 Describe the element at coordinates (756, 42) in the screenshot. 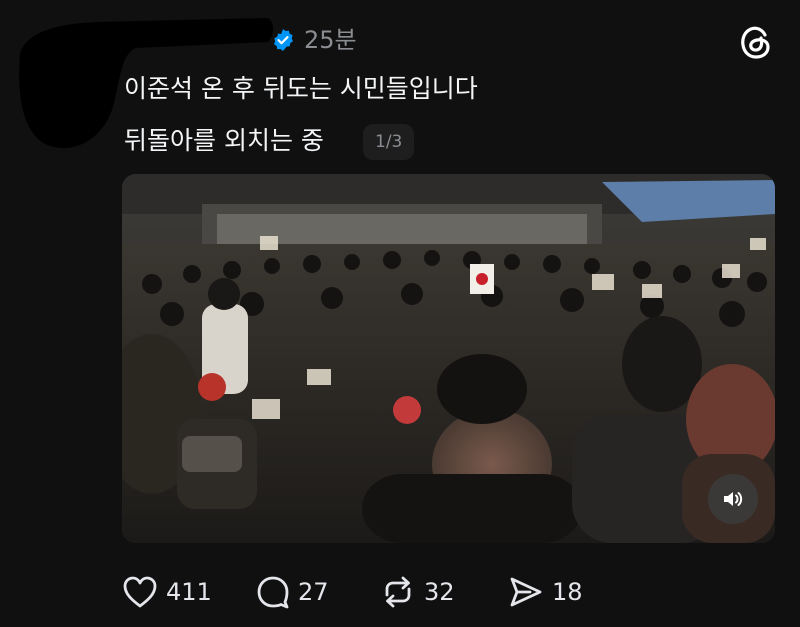

I see `threads-logo-icon` at that location.